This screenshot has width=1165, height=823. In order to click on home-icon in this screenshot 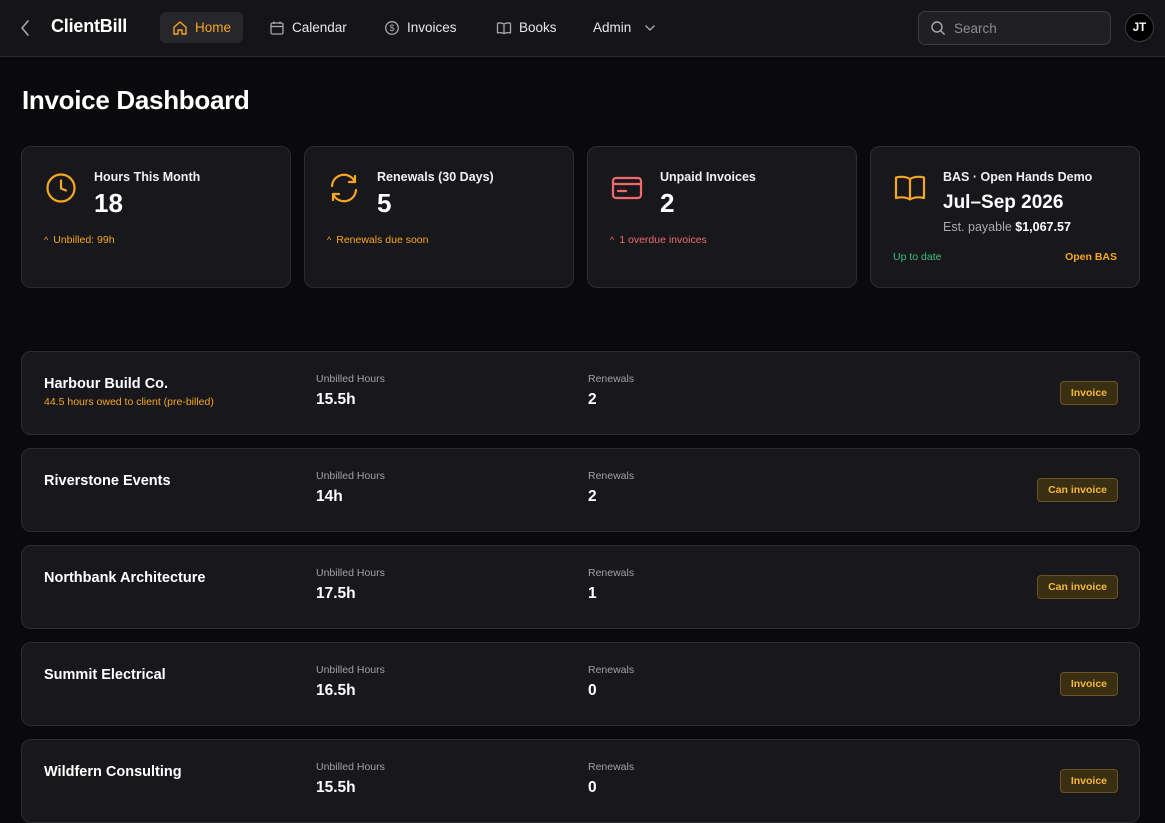, I will do `click(180, 27)`.